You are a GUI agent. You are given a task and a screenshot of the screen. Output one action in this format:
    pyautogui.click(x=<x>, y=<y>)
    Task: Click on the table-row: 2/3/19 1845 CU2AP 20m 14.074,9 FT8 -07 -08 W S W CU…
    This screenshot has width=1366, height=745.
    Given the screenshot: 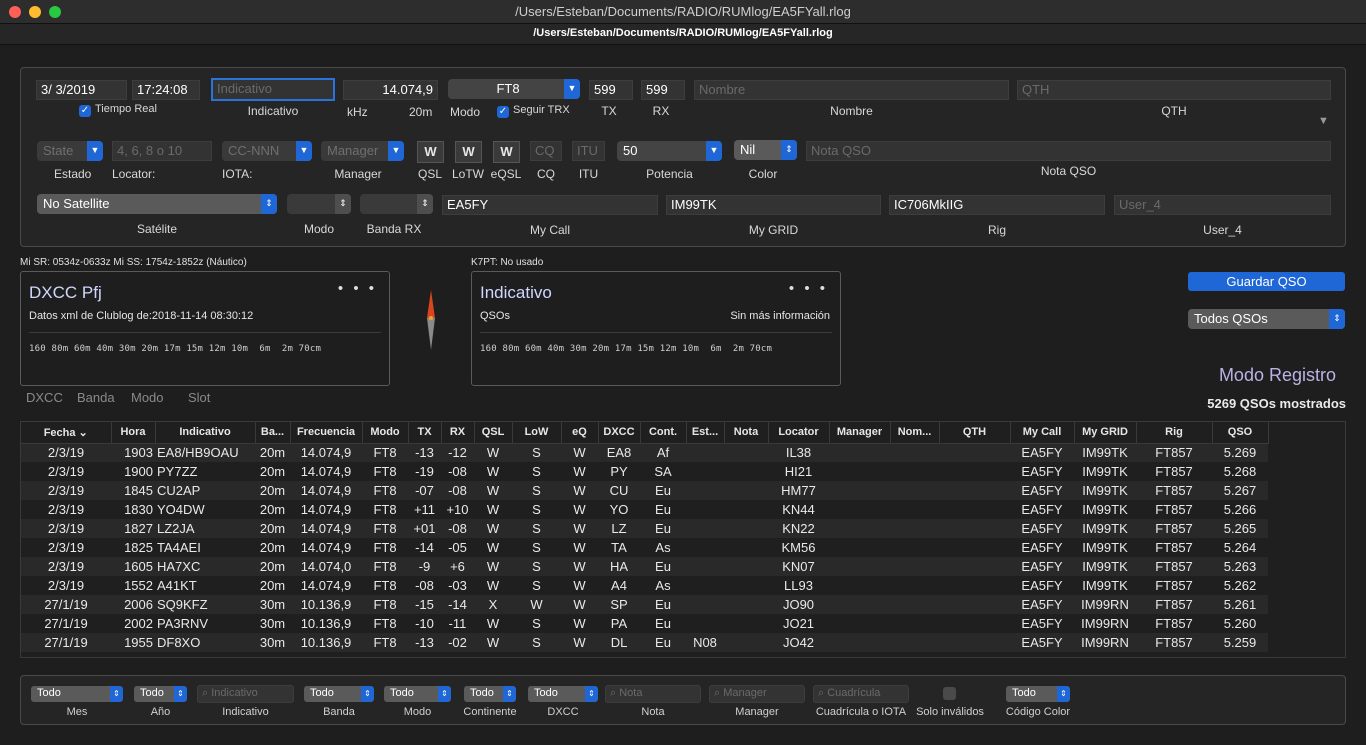 What is the action you would take?
    pyautogui.click(x=644, y=490)
    